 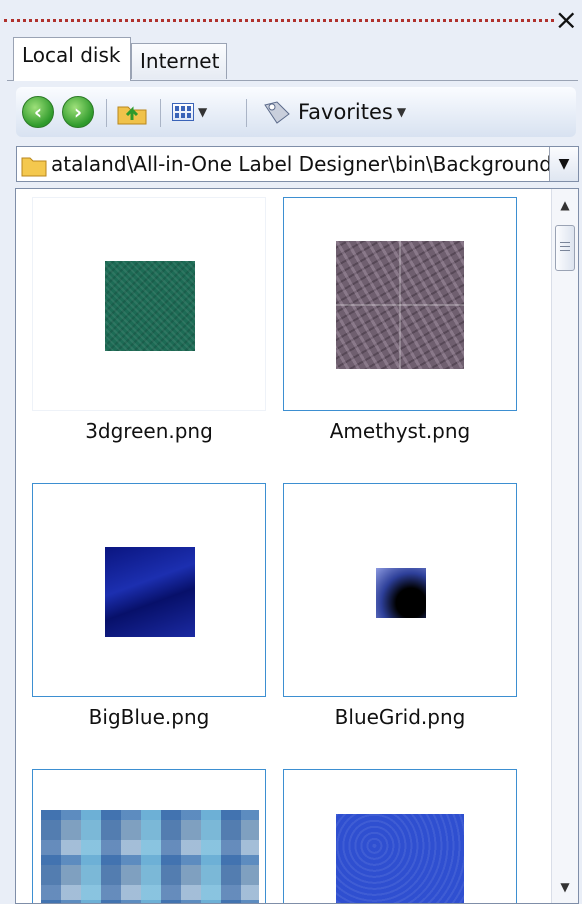 What do you see at coordinates (149, 431) in the screenshot?
I see `file-name: 3dgreen.png` at bounding box center [149, 431].